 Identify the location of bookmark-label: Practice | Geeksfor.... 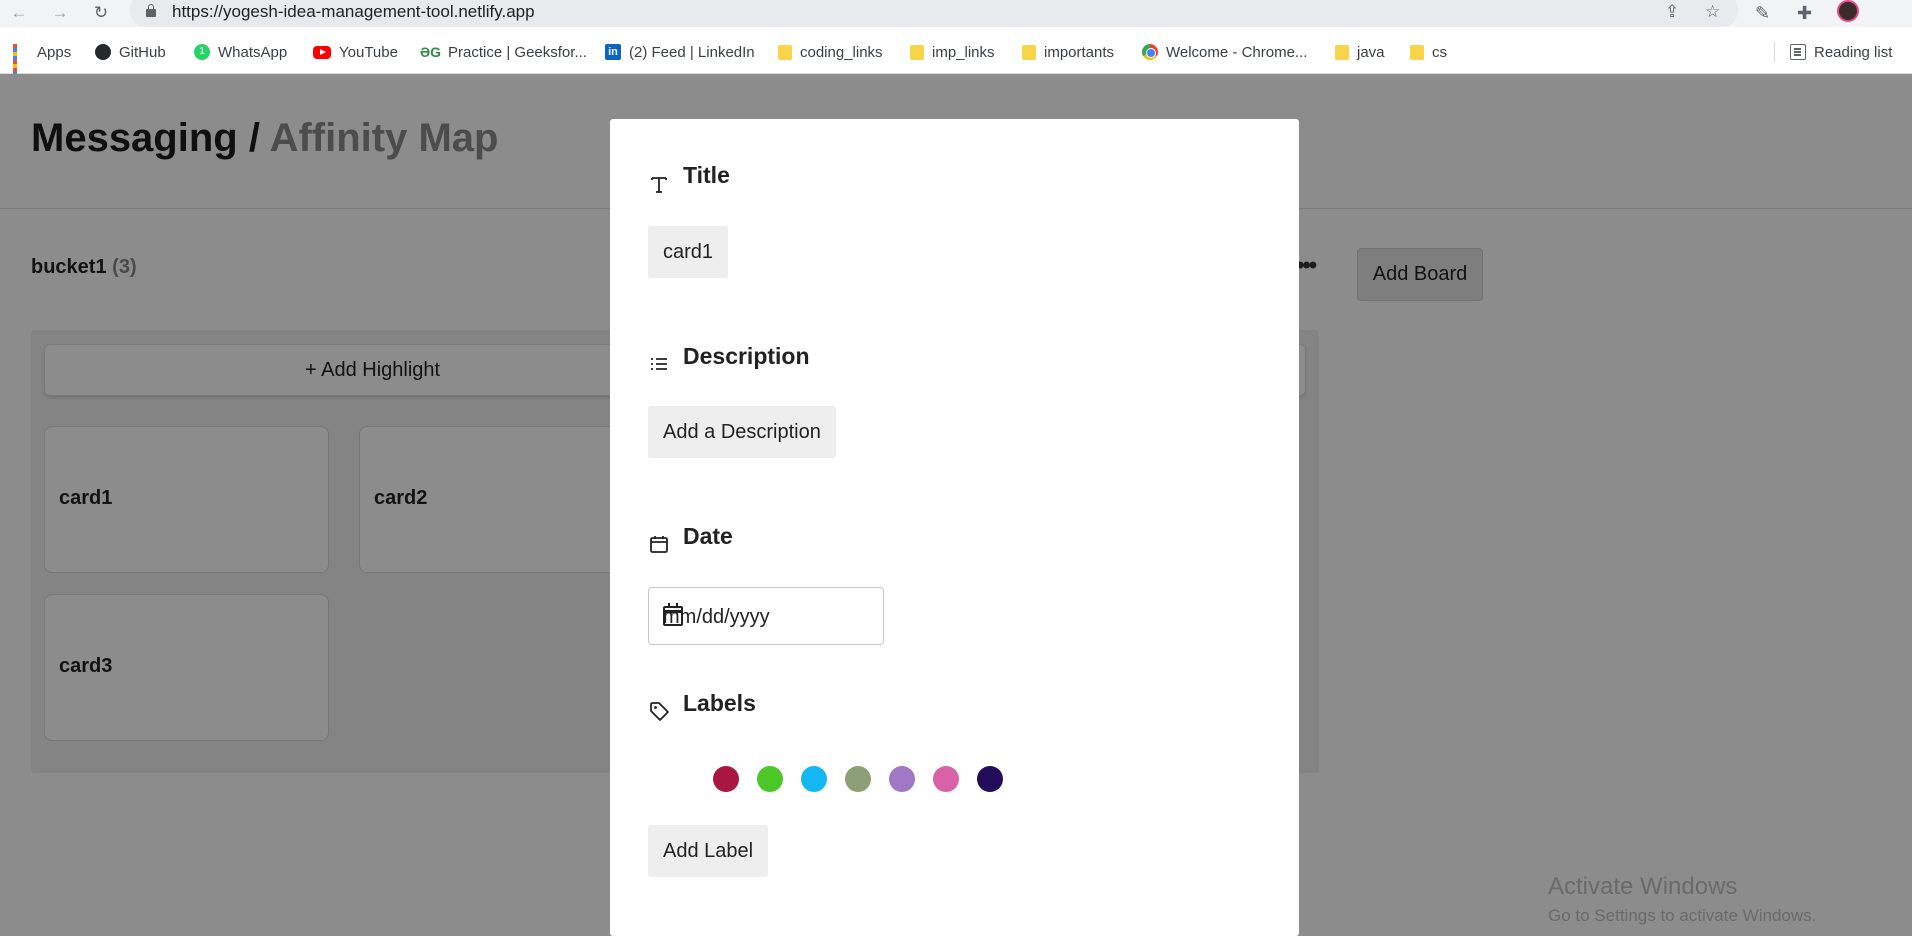
(517, 52).